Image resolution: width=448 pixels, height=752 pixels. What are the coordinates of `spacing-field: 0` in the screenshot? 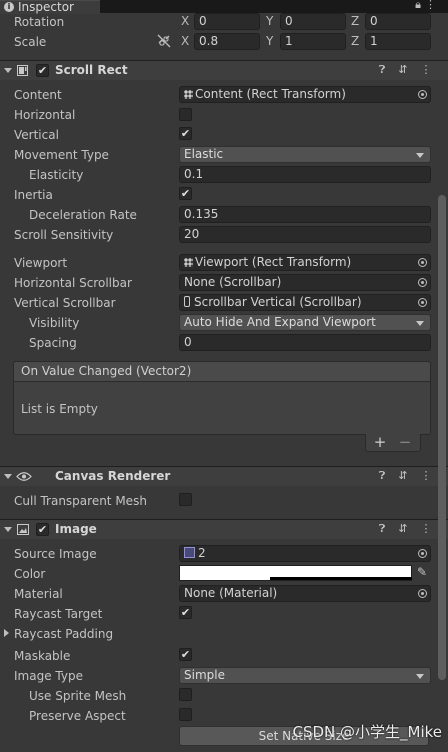 It's located at (305, 342).